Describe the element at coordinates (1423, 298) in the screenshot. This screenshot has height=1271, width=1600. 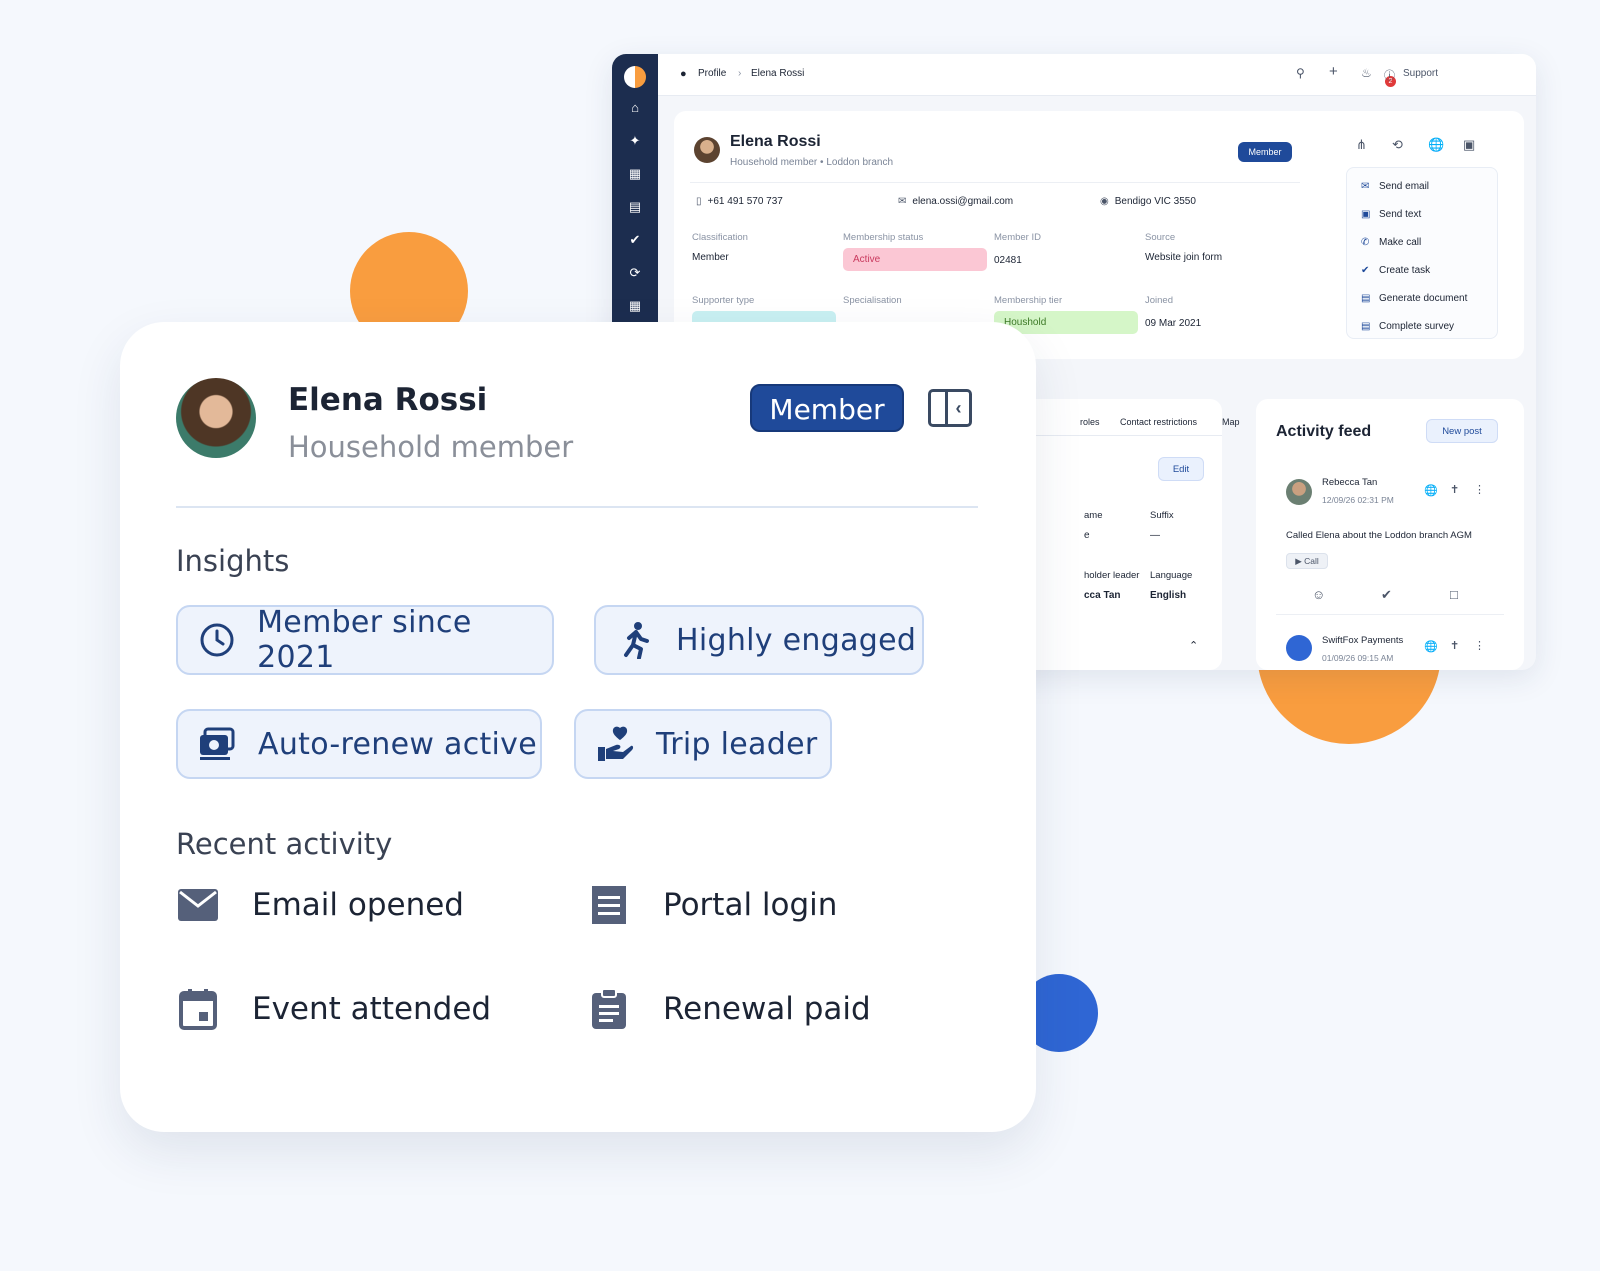
I see `action-label: Generate document` at that location.